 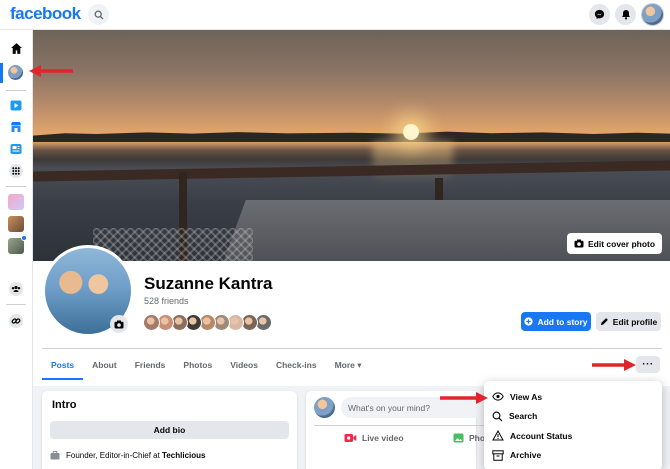 What do you see at coordinates (114, 455) in the screenshot?
I see `work-title: Founder, Editor-in-Chief at` at bounding box center [114, 455].